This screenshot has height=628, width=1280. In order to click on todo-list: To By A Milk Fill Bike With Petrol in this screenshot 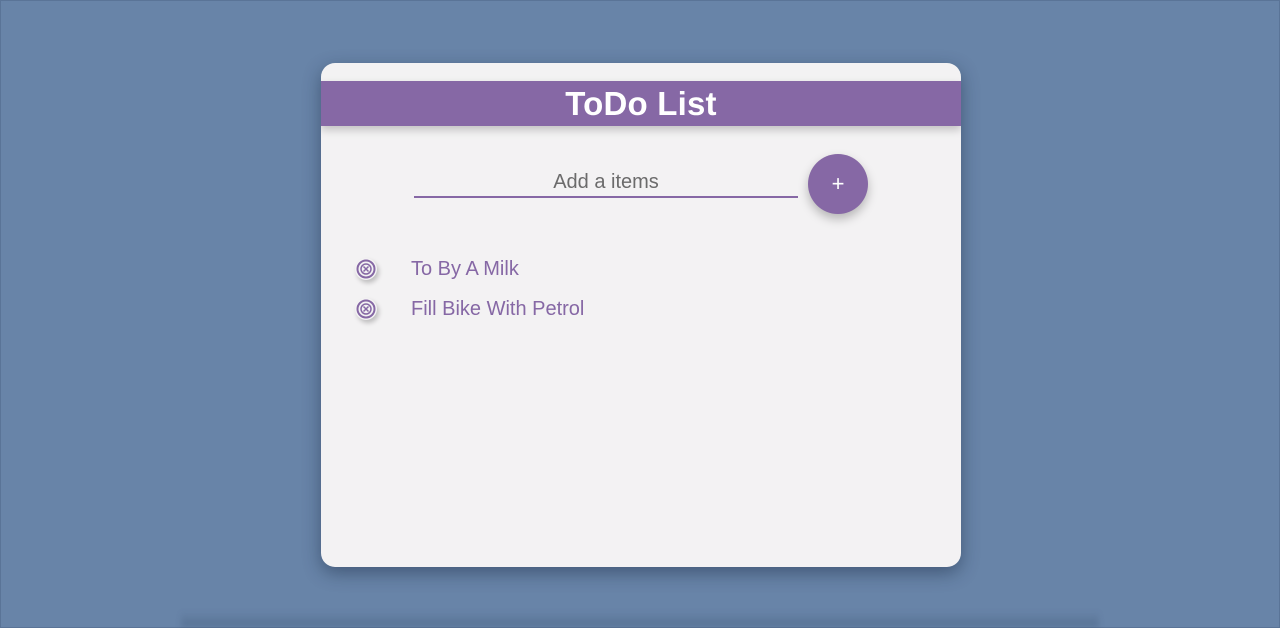, I will do `click(635, 289)`.